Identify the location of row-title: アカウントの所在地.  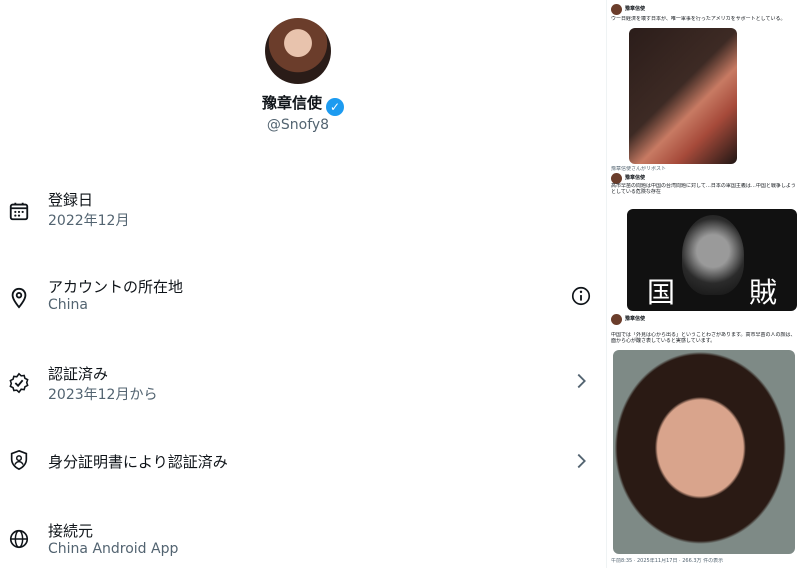
(116, 287).